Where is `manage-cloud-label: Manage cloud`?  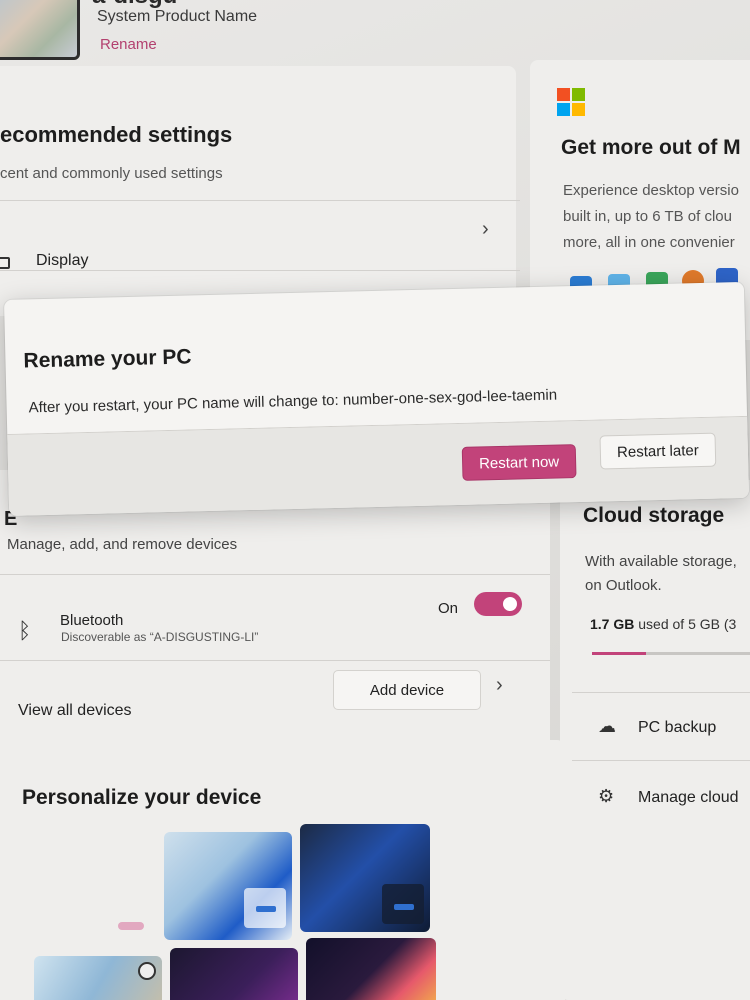
manage-cloud-label: Manage cloud is located at coordinates (688, 797).